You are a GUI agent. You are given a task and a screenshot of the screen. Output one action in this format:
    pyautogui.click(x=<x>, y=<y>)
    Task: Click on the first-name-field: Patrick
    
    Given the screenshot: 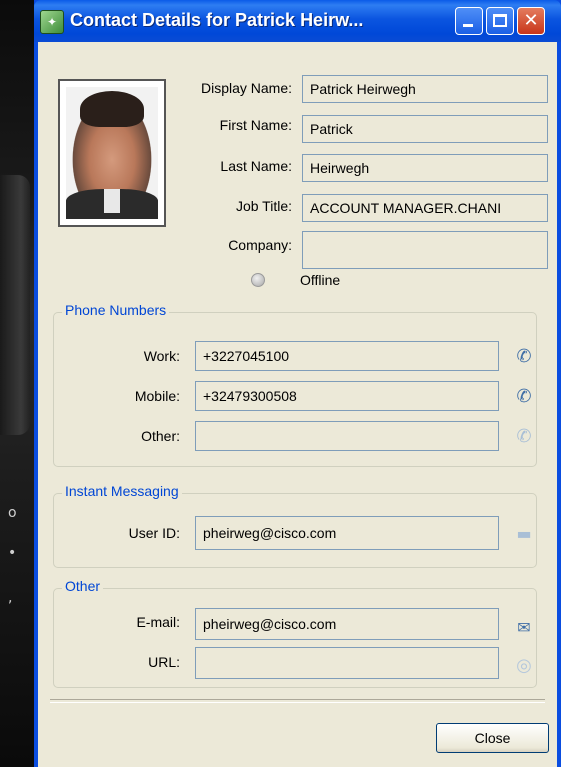 What is the action you would take?
    pyautogui.click(x=425, y=129)
    